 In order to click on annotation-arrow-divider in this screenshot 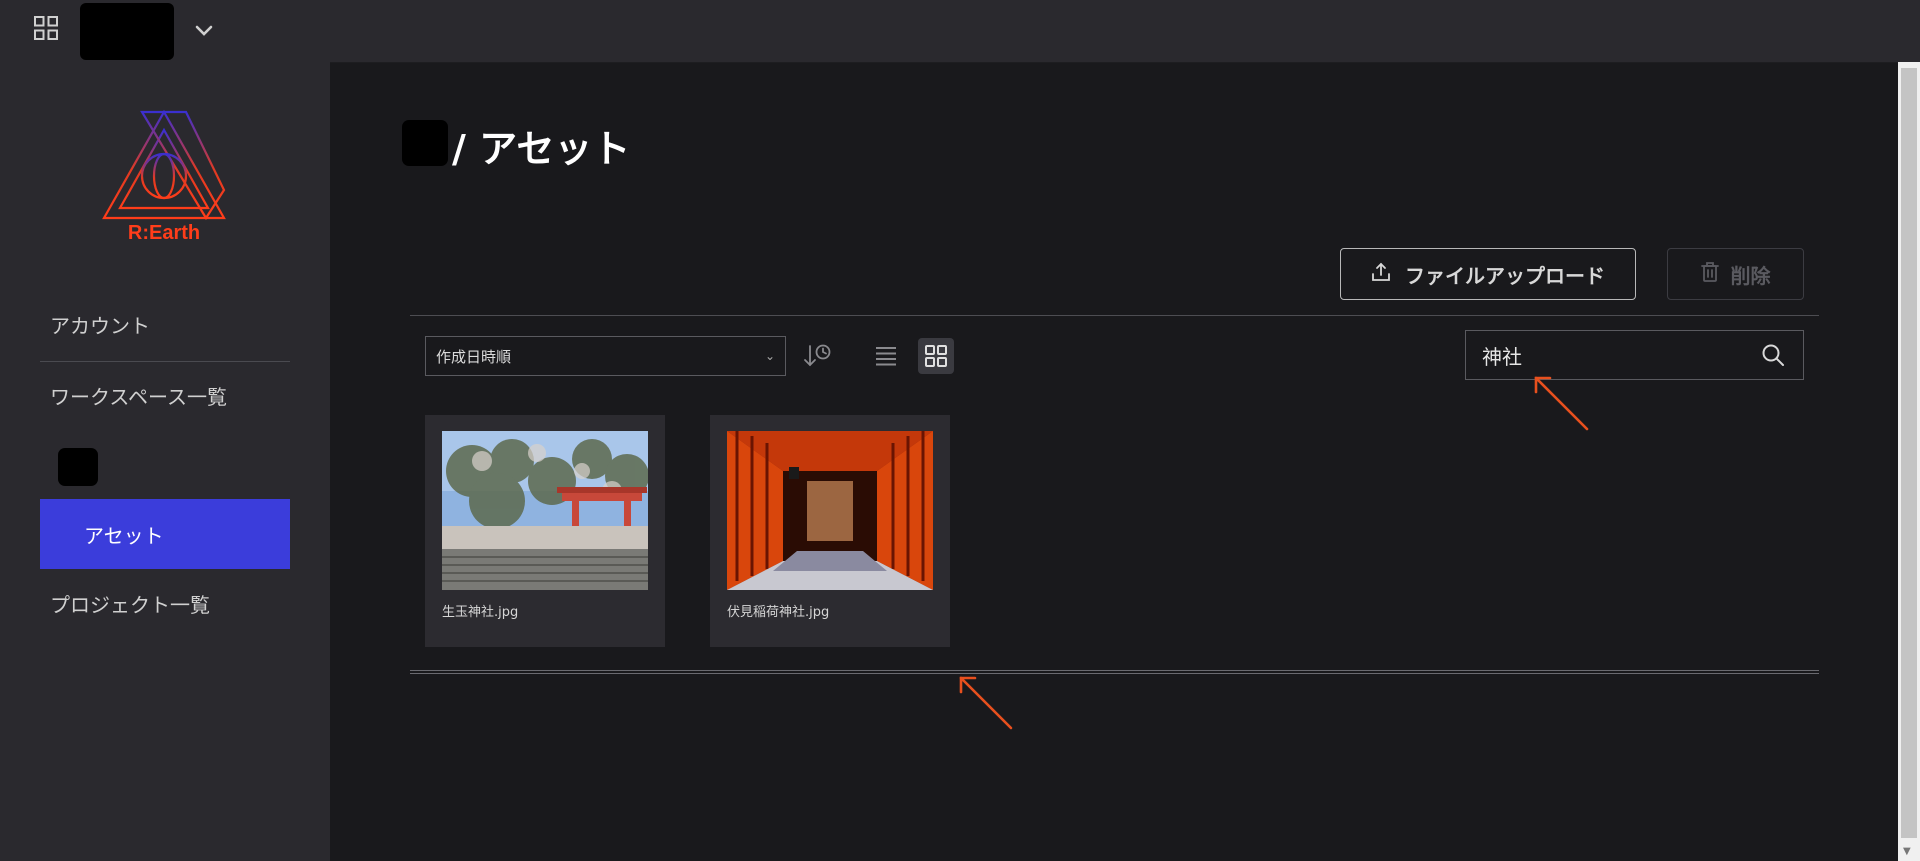, I will do `click(986, 703)`.